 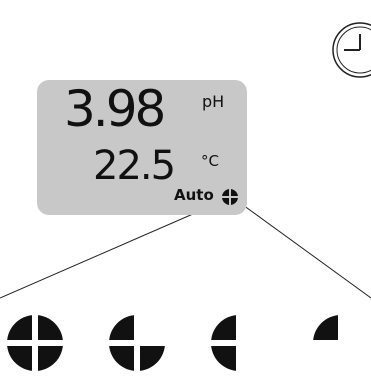 I want to click on status-icon-2-quarters, so click(x=239, y=343).